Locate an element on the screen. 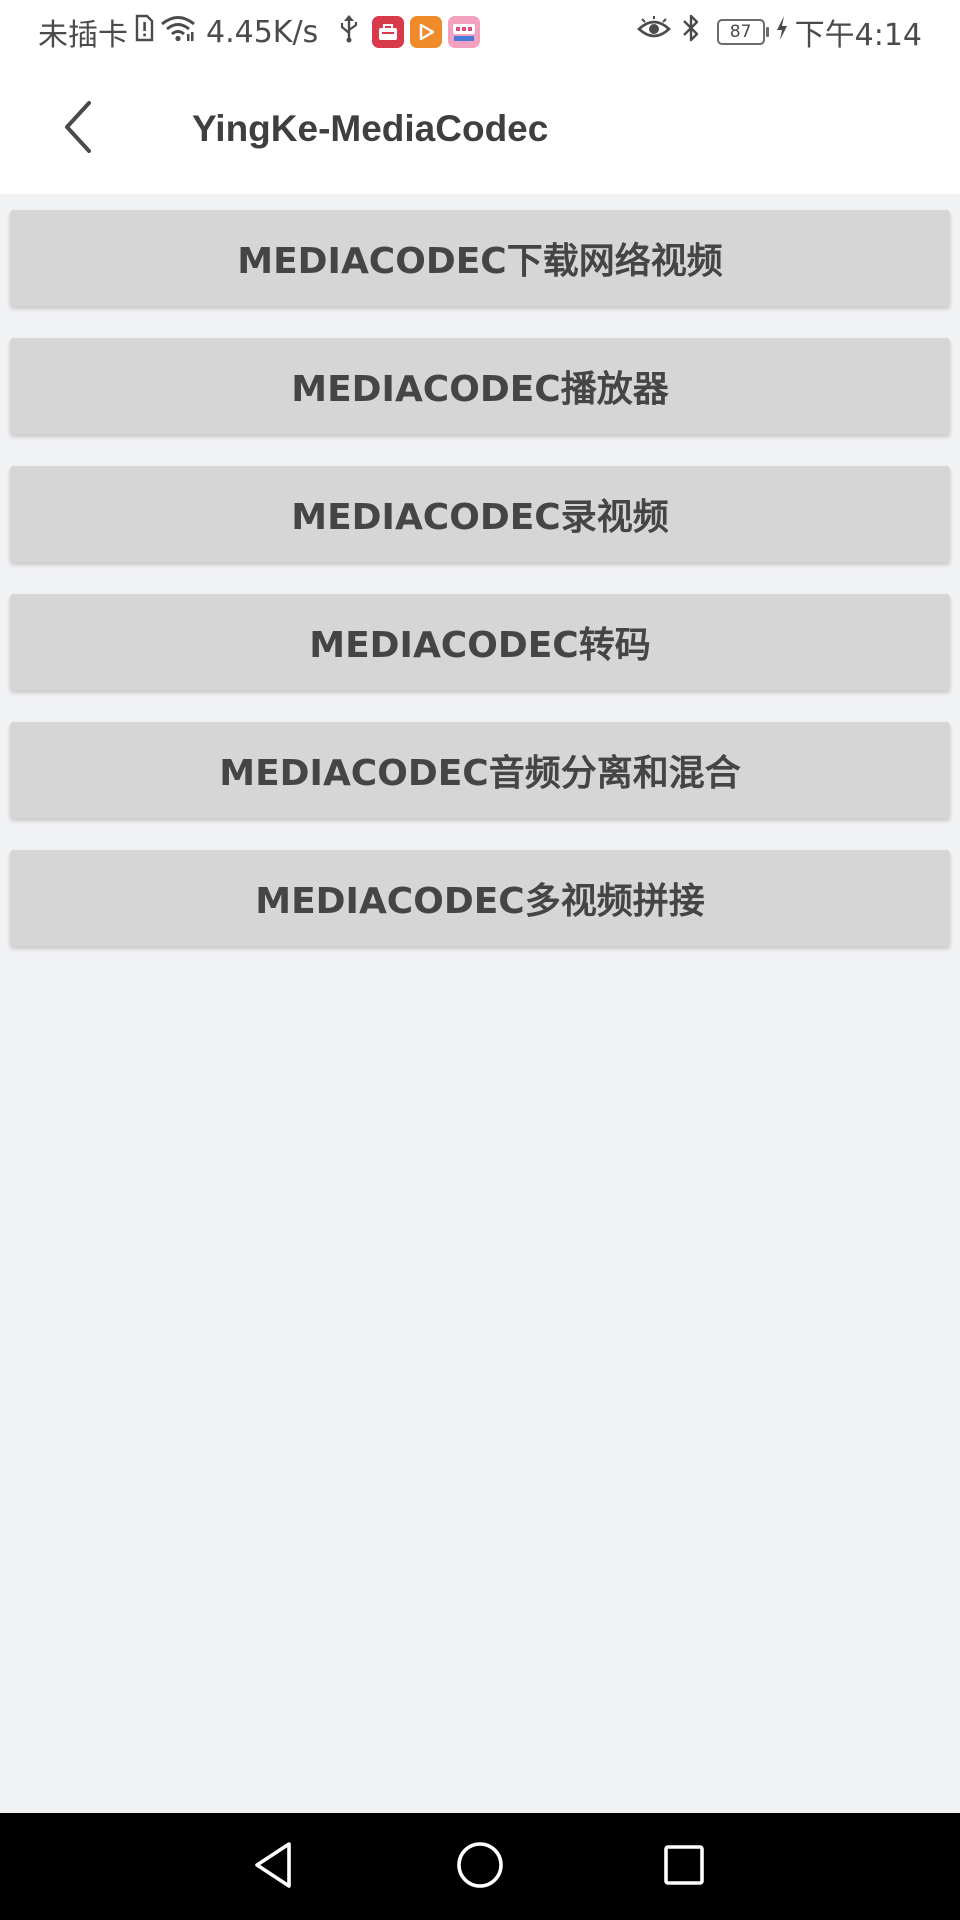  wifi-icon is located at coordinates (178, 32).